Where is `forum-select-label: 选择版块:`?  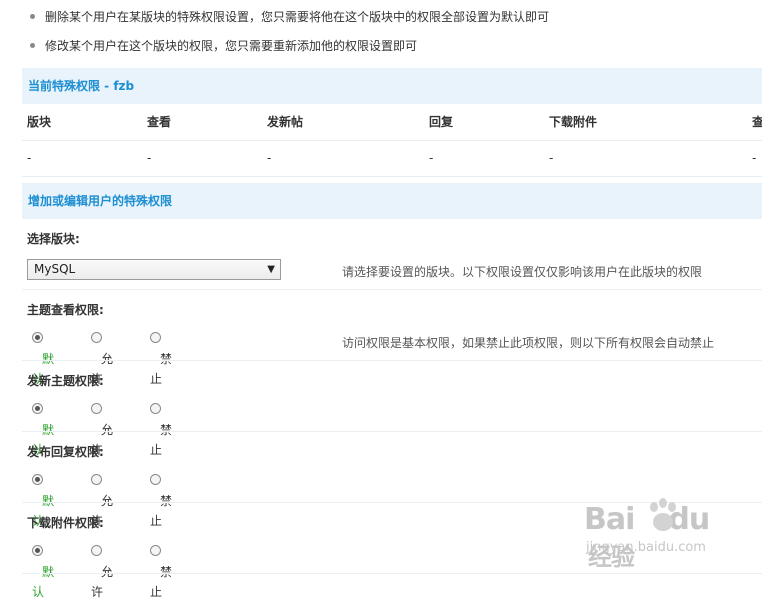 forum-select-label: 选择版块: is located at coordinates (53, 239).